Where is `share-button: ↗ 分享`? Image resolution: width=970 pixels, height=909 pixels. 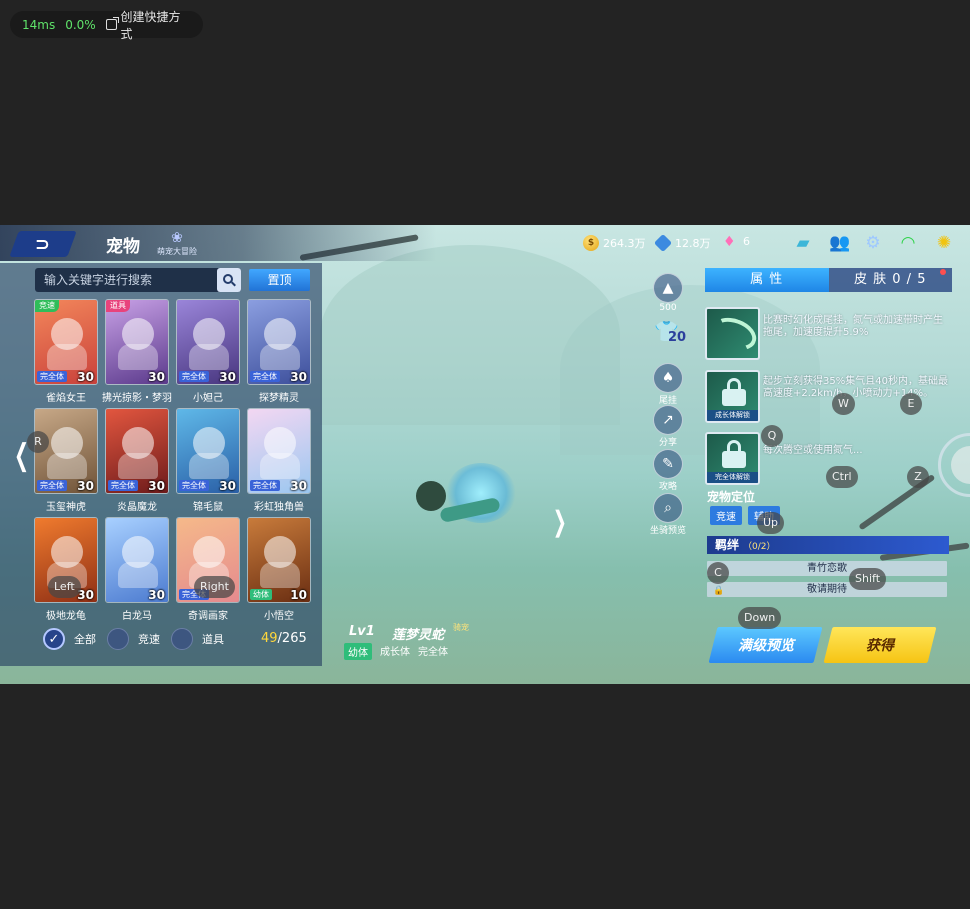
share-button: ↗ 分享 is located at coordinates (668, 426).